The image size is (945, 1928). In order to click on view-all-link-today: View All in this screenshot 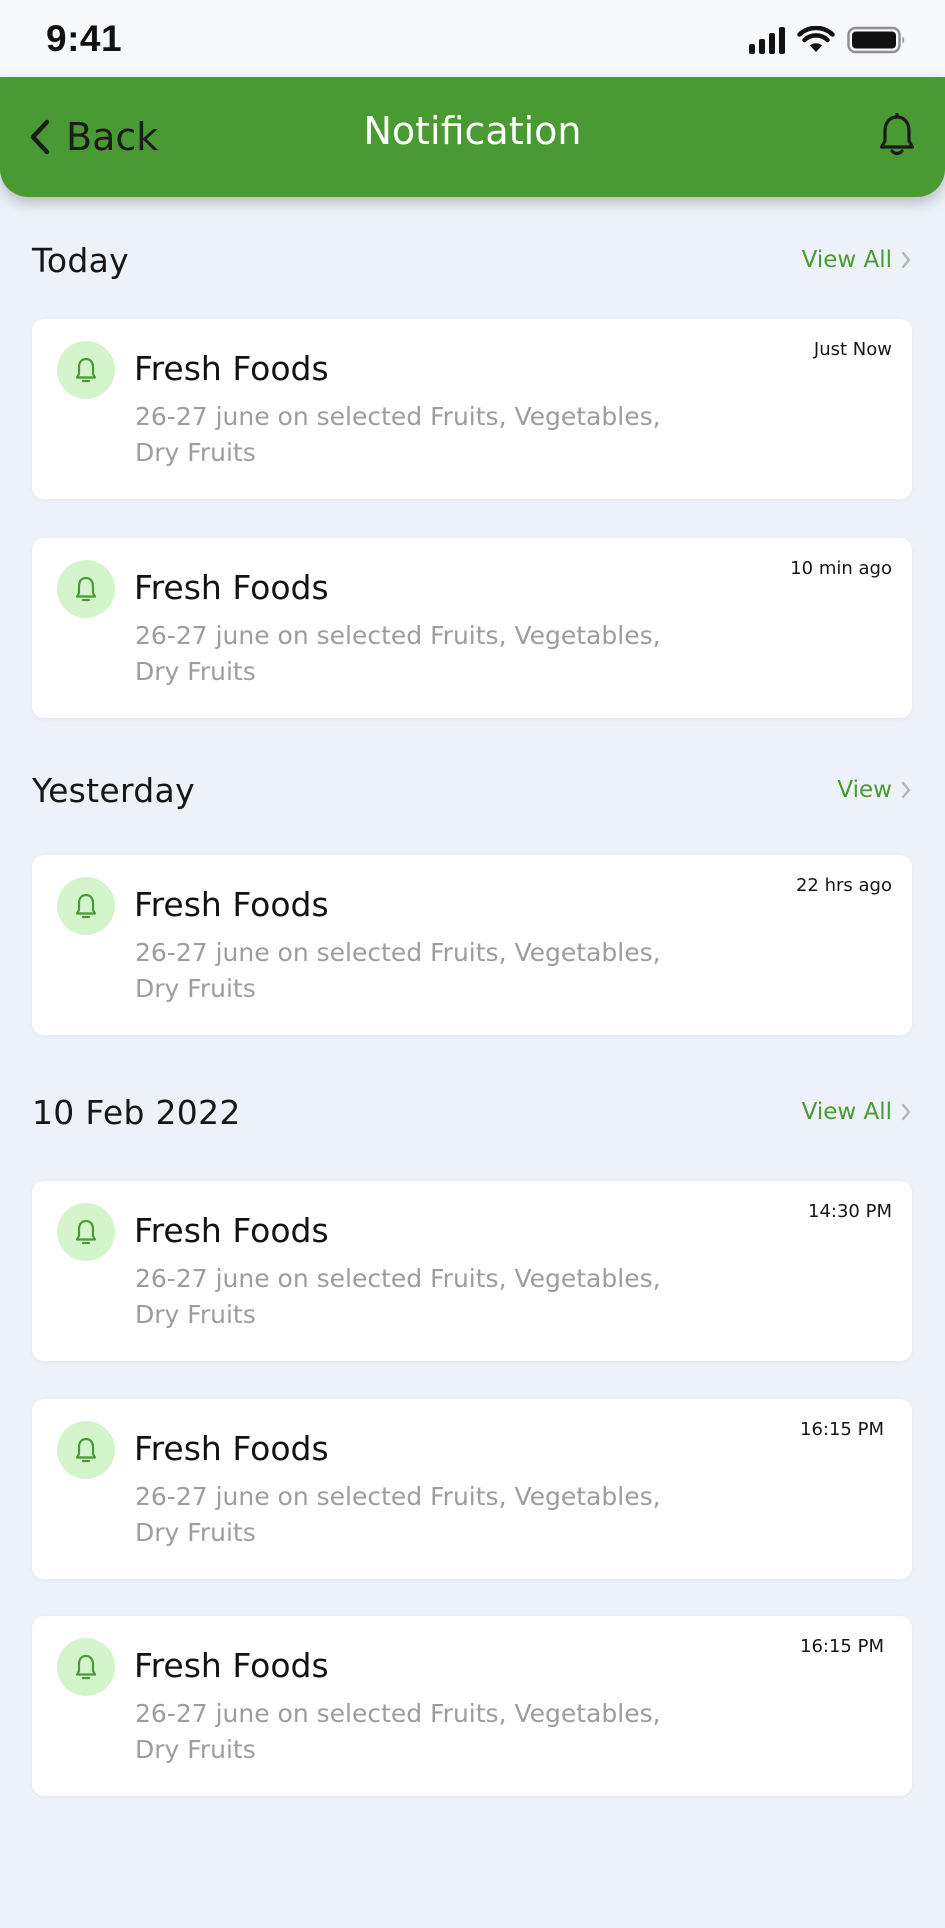, I will do `click(857, 260)`.